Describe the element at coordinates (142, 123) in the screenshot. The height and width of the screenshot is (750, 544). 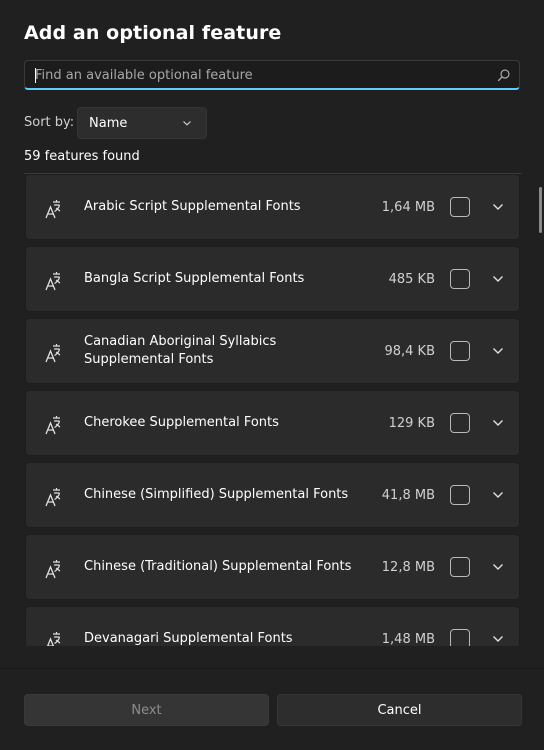
I see `sort-dropdown: Name` at that location.